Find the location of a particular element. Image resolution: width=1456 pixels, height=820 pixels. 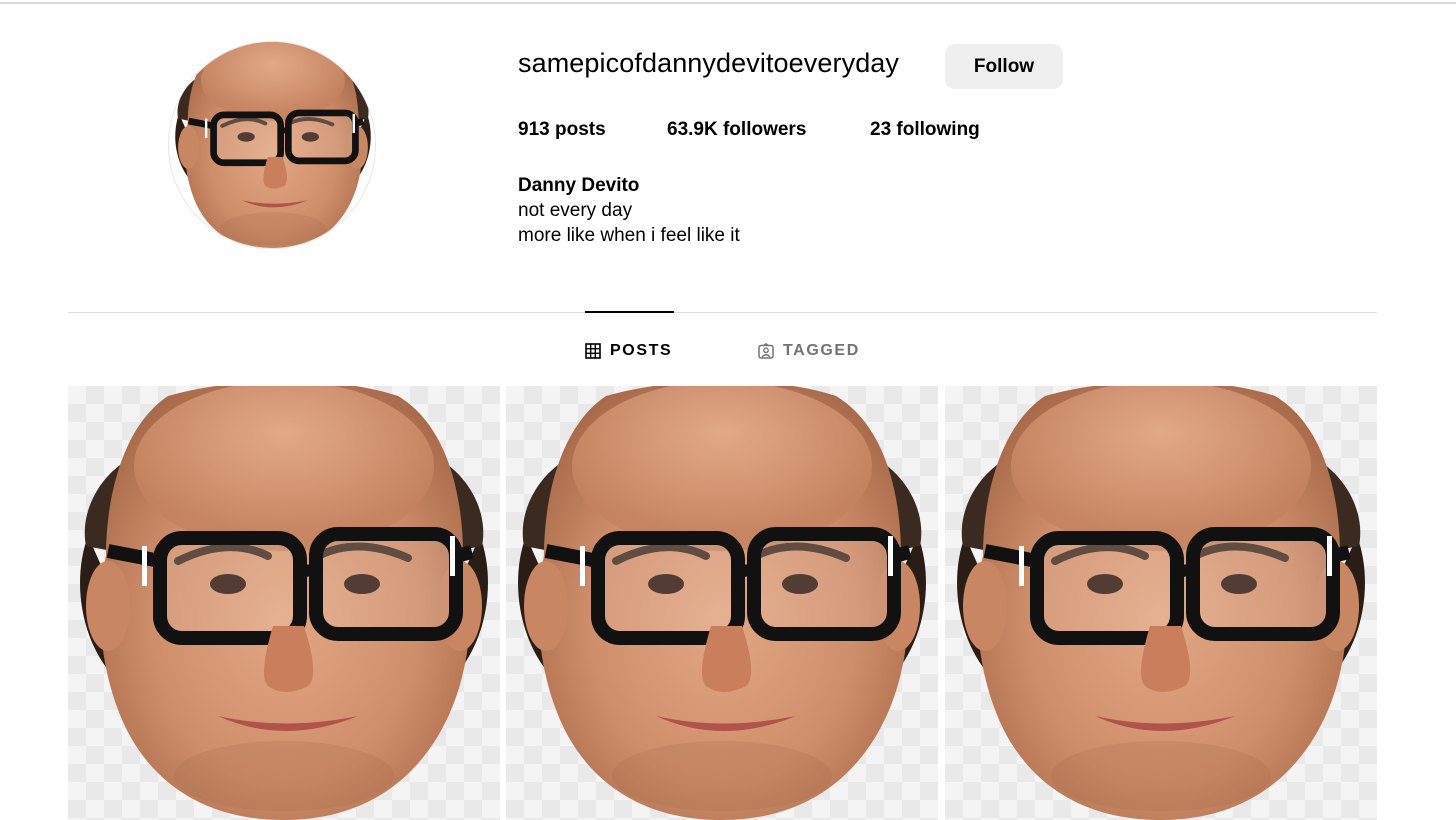

profile-avatar is located at coordinates (272, 145).